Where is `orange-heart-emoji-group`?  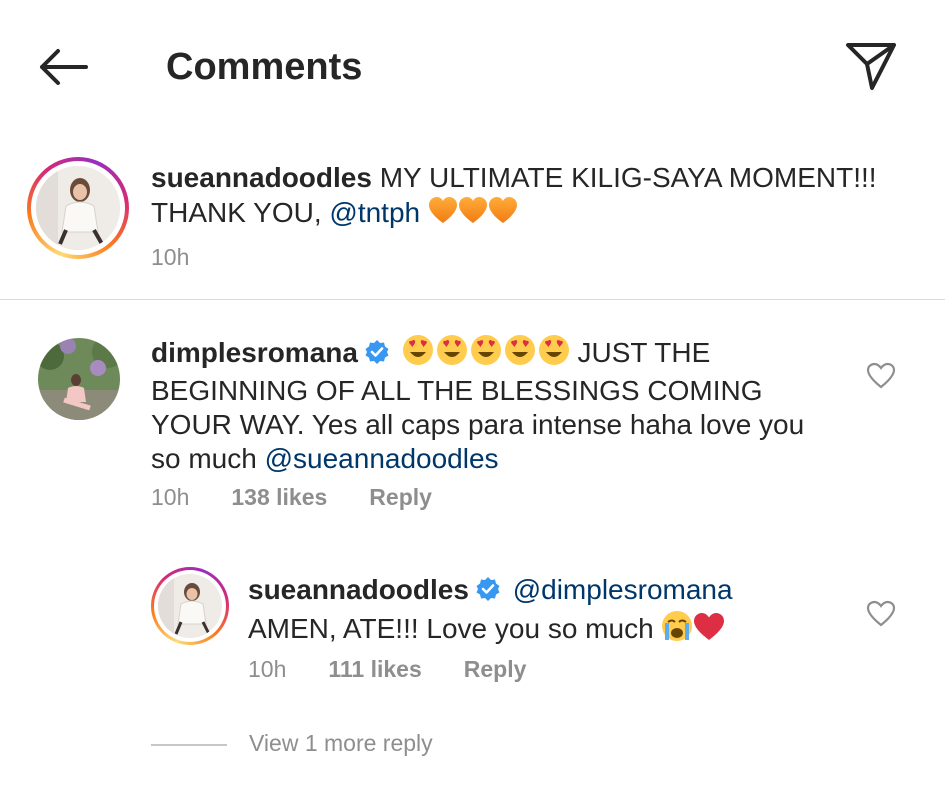
orange-heart-emoji-group is located at coordinates (473, 215).